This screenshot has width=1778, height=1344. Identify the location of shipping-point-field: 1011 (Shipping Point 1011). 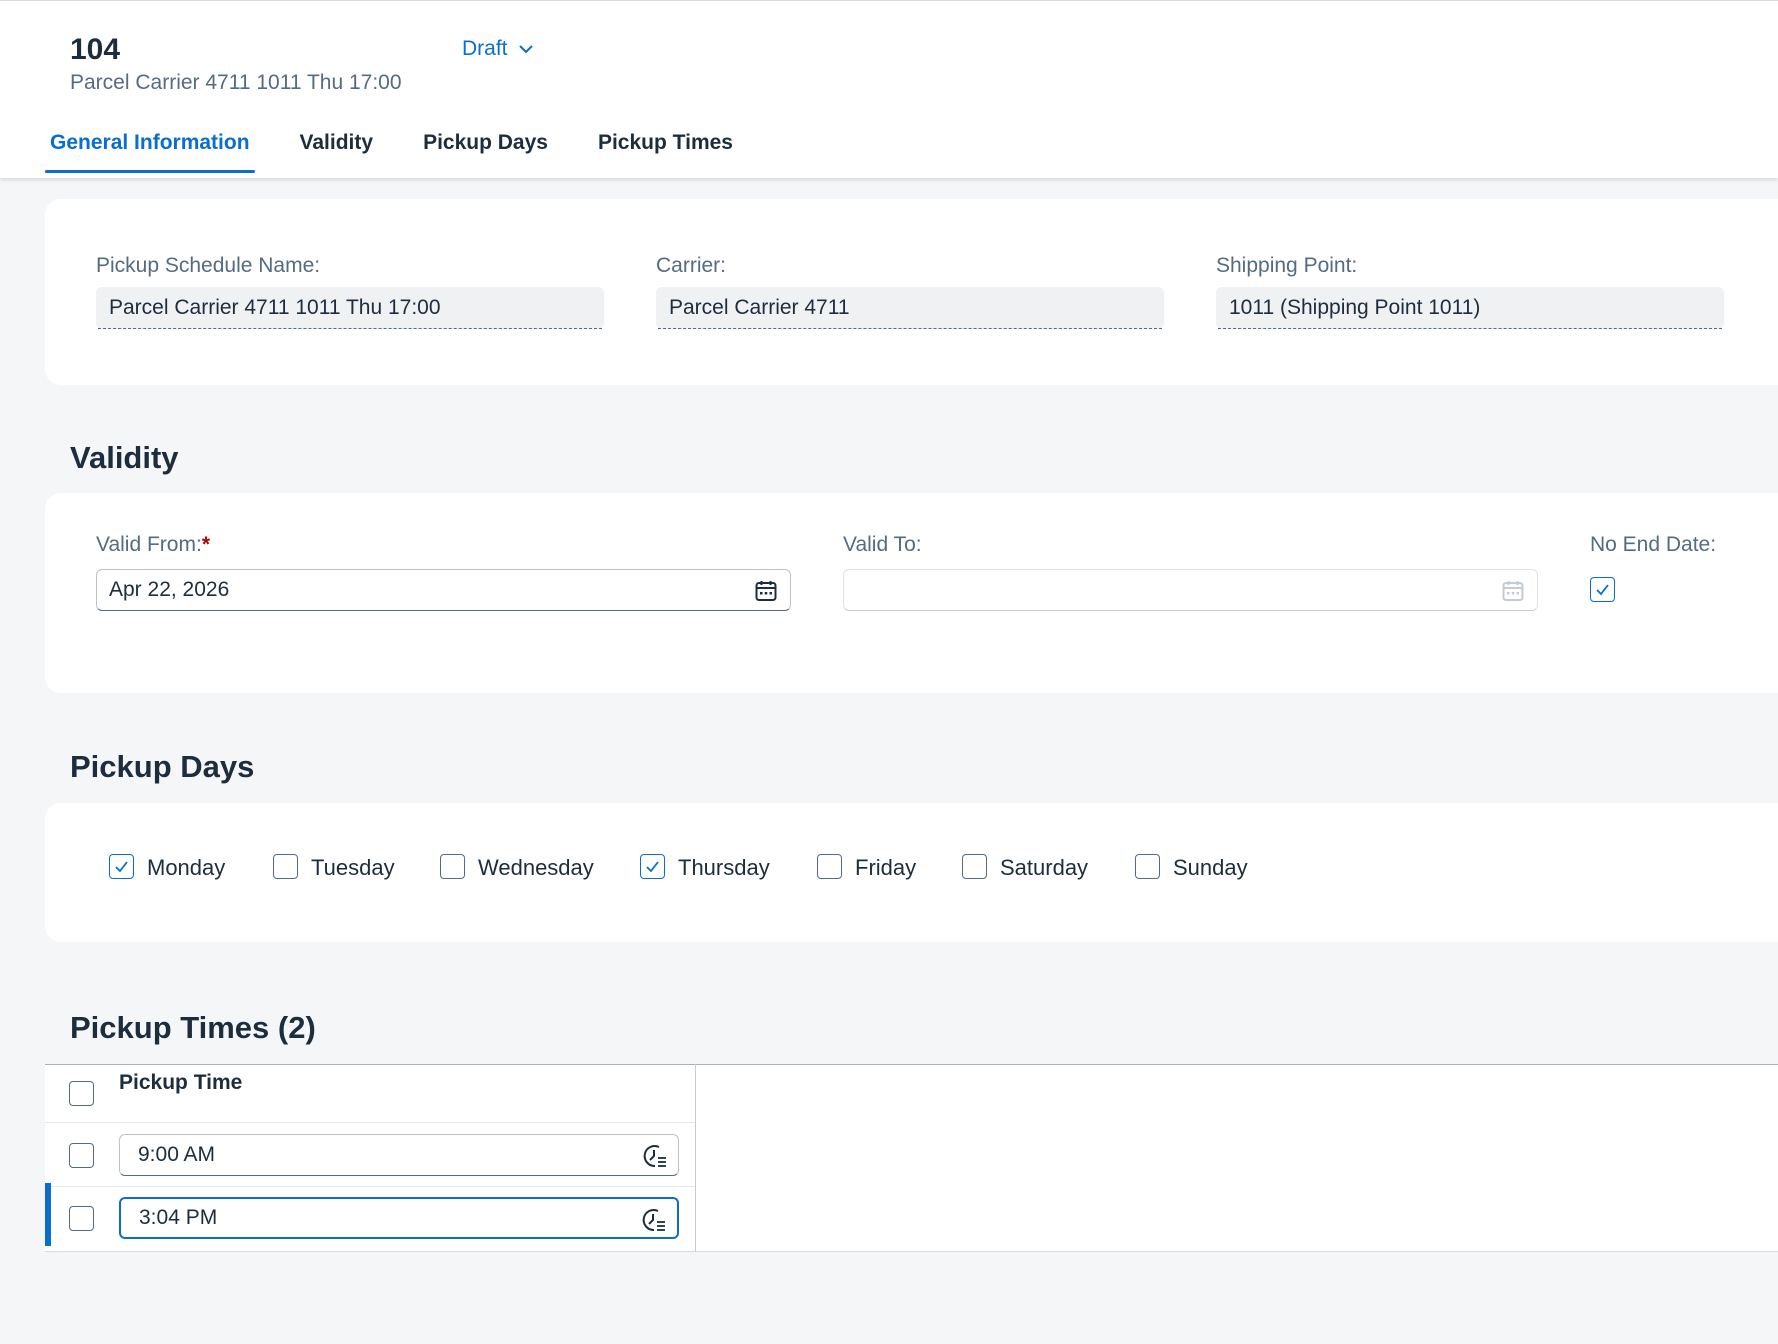
(1470, 308).